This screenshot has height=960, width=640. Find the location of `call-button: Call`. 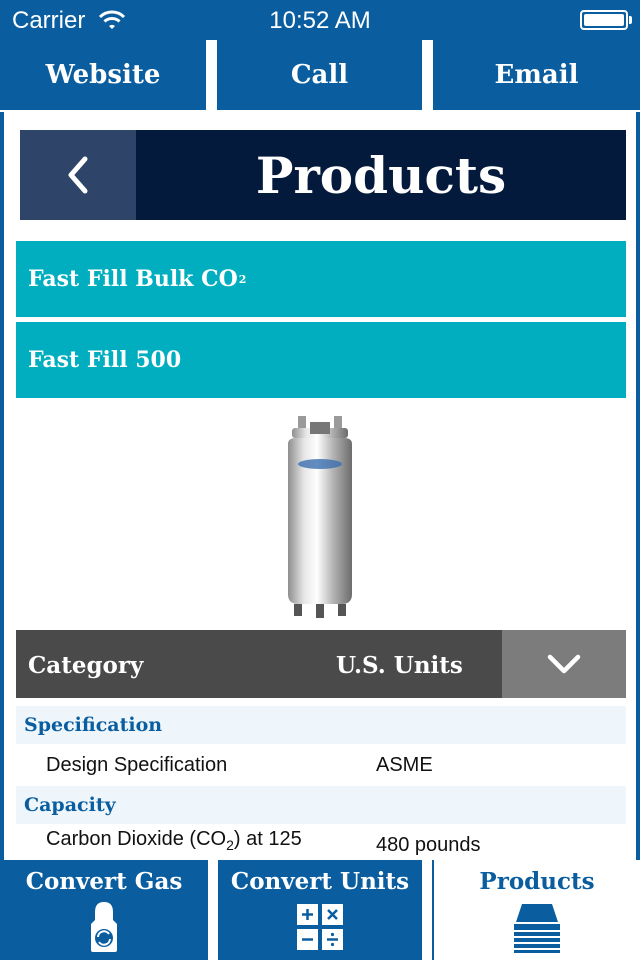

call-button: Call is located at coordinates (319, 75).